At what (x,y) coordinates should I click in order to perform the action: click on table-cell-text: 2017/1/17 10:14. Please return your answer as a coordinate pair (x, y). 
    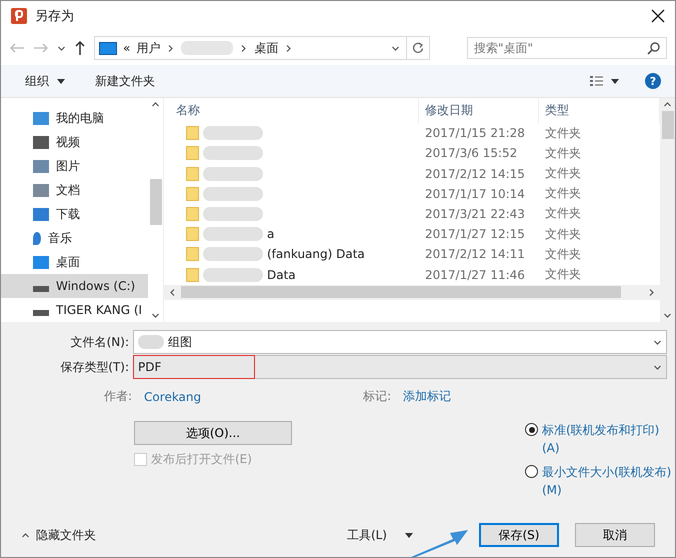
    Looking at the image, I should click on (475, 193).